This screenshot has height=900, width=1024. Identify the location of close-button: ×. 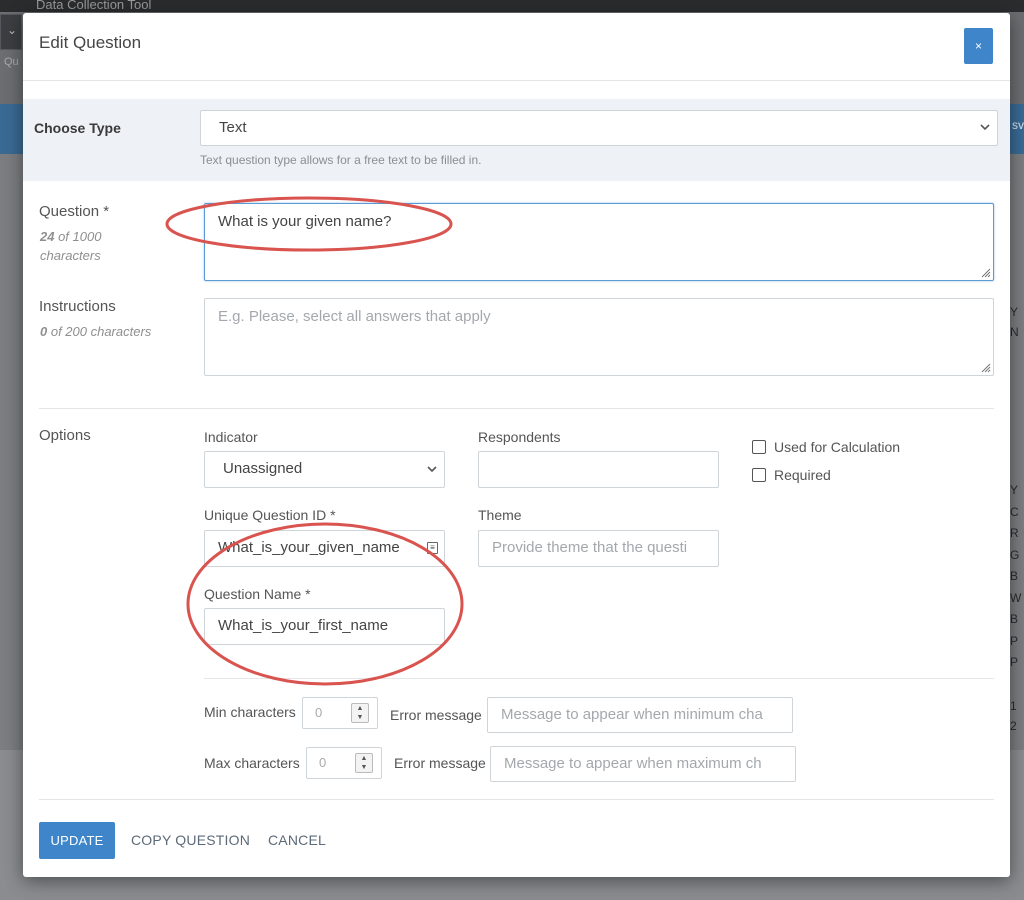
(978, 46).